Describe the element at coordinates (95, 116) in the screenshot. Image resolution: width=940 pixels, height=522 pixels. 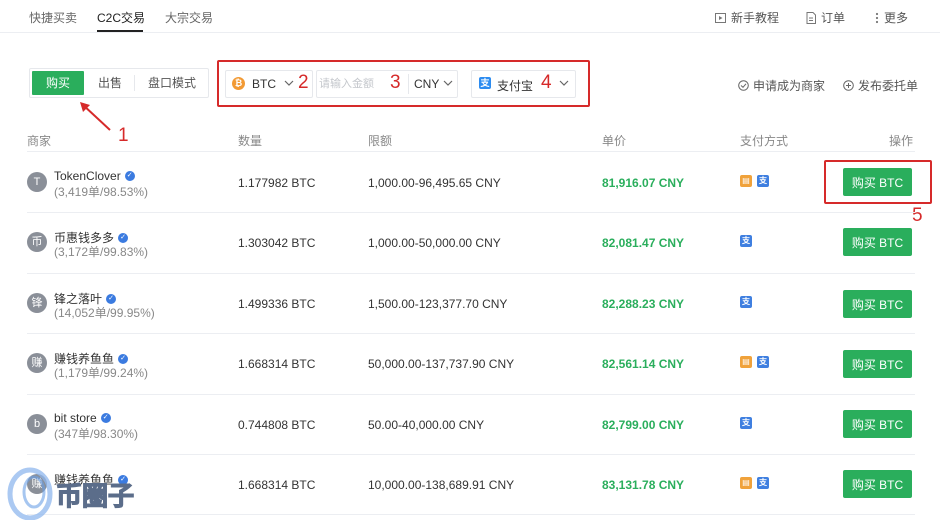
I see `annotation-arrow-icon` at that location.